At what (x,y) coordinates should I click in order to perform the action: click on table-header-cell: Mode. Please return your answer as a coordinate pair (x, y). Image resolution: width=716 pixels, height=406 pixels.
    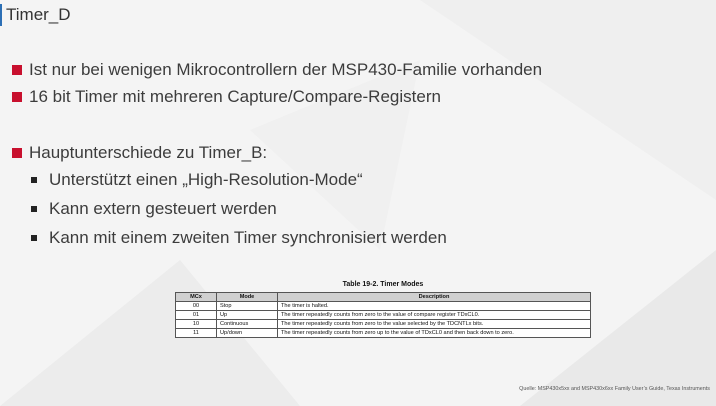
    Looking at the image, I should click on (247, 297).